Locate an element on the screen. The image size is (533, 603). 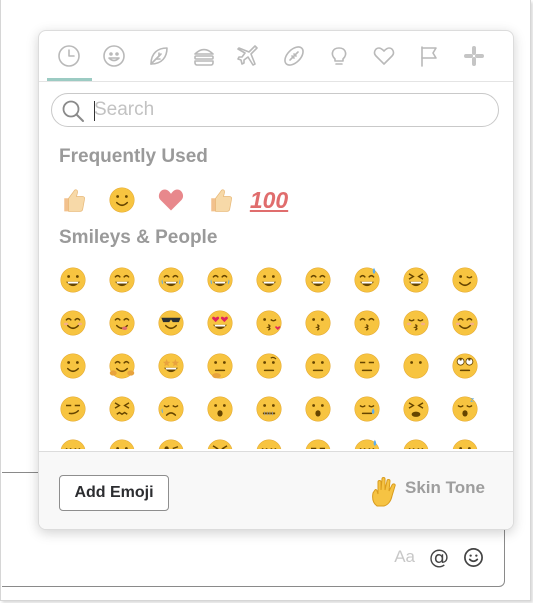
emoji-hushed is located at coordinates (318, 409).